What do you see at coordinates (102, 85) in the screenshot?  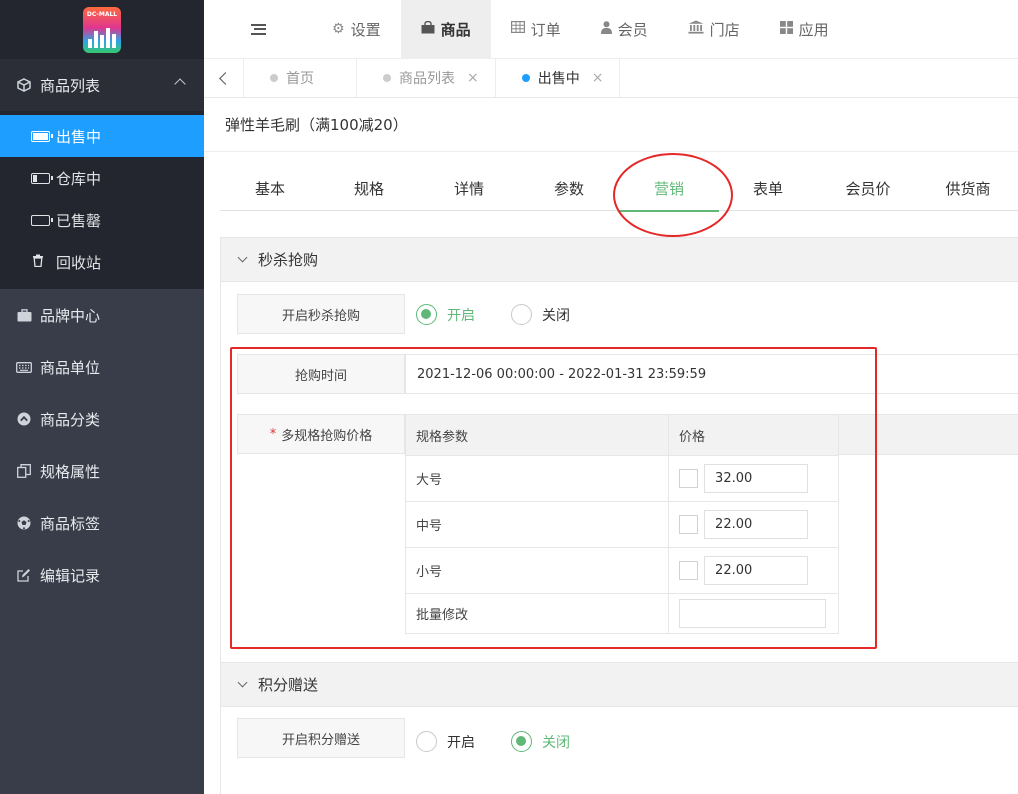 I see `sidebar-group-product-list: 商品列表` at bounding box center [102, 85].